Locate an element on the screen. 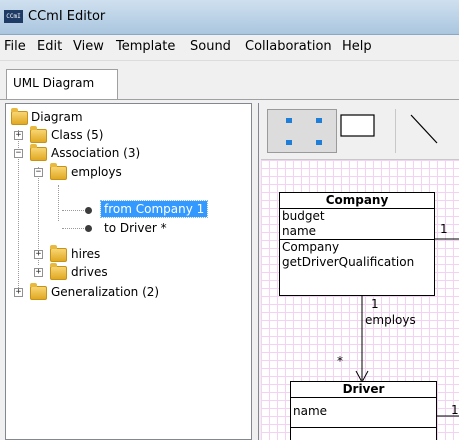 This screenshot has width=459, height=440. tree-node-association: − Association (3) is located at coordinates (128, 153).